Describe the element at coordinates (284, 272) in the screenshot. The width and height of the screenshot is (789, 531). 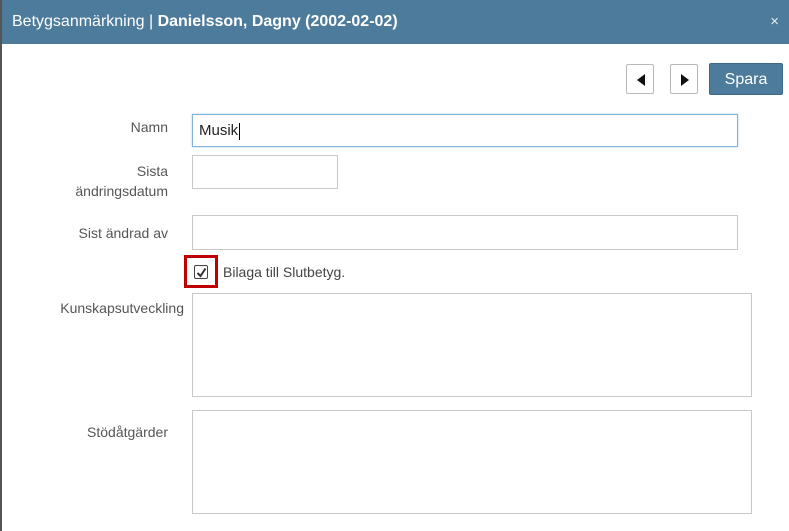
I see `attachment-checkbox-label: Bilaga till Slutbetyg.` at that location.